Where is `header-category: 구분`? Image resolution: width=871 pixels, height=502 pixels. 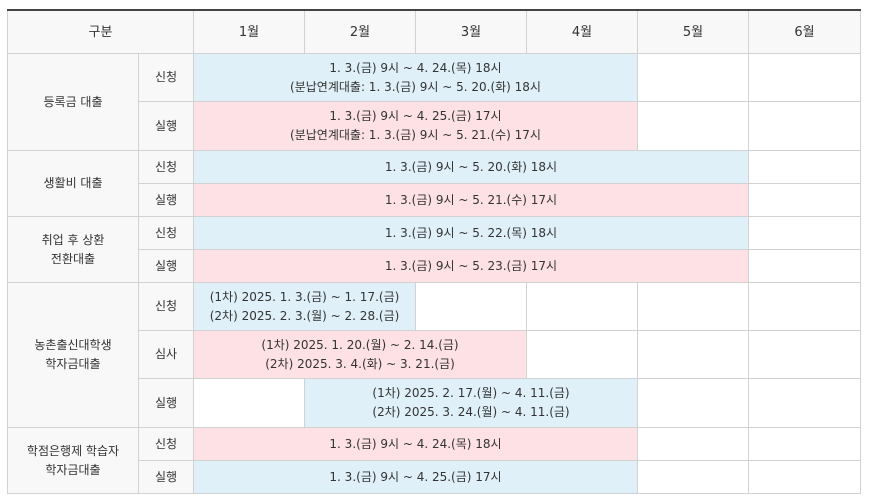 header-category: 구분 is located at coordinates (100, 31).